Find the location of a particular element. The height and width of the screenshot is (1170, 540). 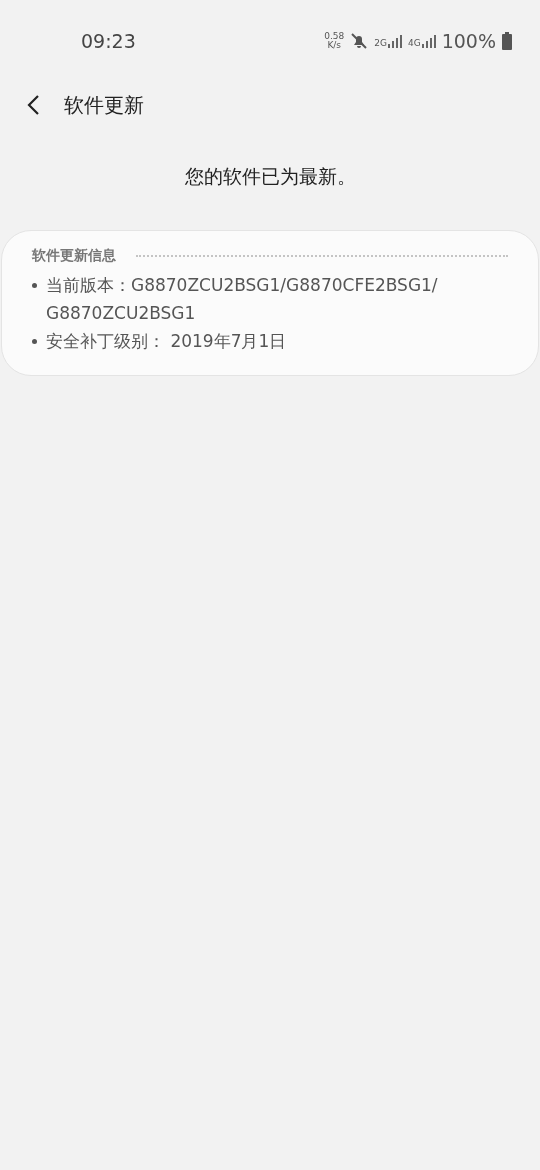

page-title: 软件更新 is located at coordinates (104, 105).